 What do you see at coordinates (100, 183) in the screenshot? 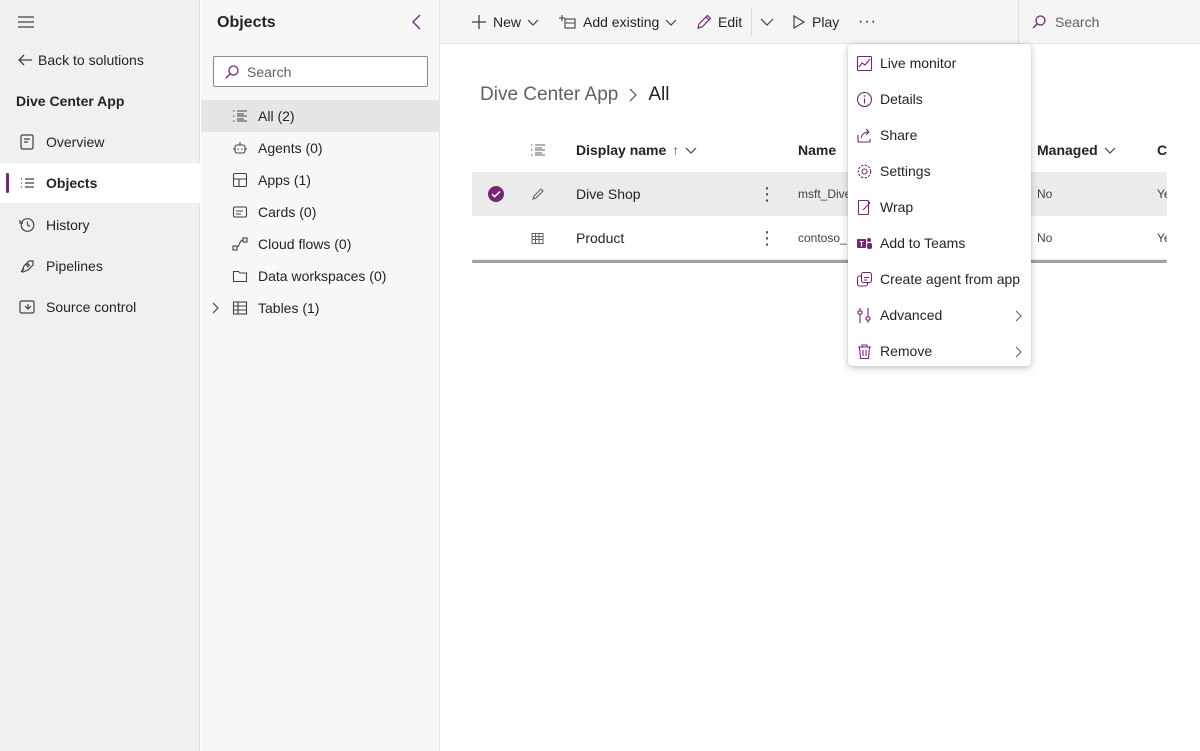
I see `nav-item-objects: Objects` at bounding box center [100, 183].